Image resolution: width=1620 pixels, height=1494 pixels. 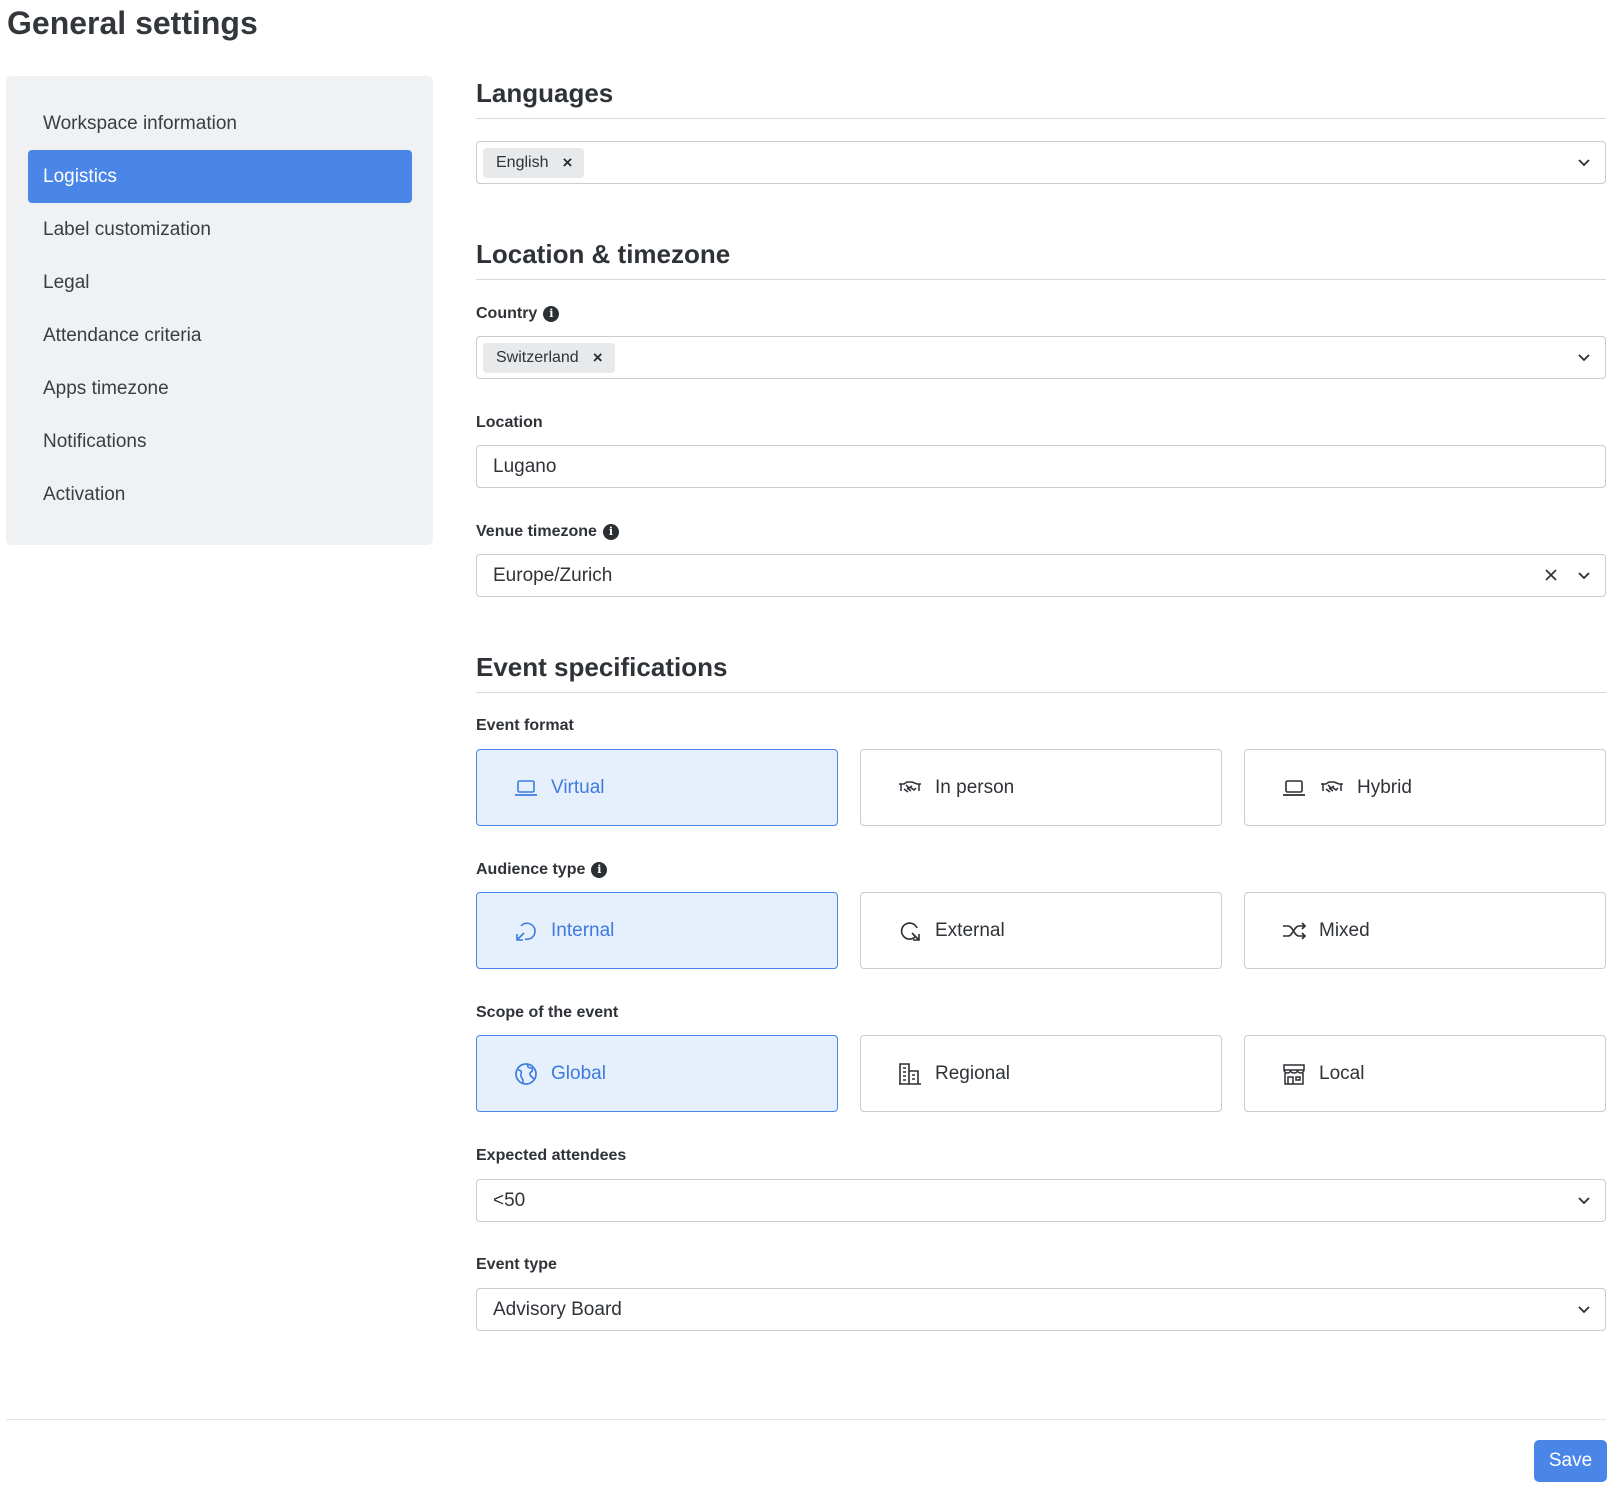 I want to click on section-title-languages: Languages, so click(x=545, y=93).